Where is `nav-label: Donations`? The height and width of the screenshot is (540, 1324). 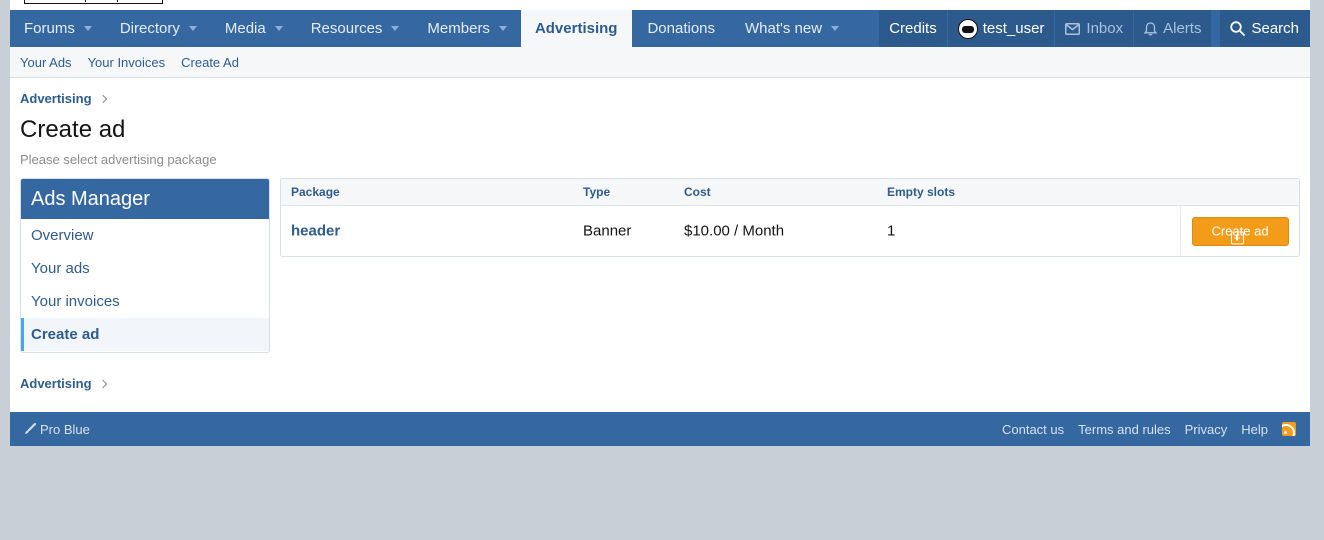
nav-label: Donations is located at coordinates (681, 28).